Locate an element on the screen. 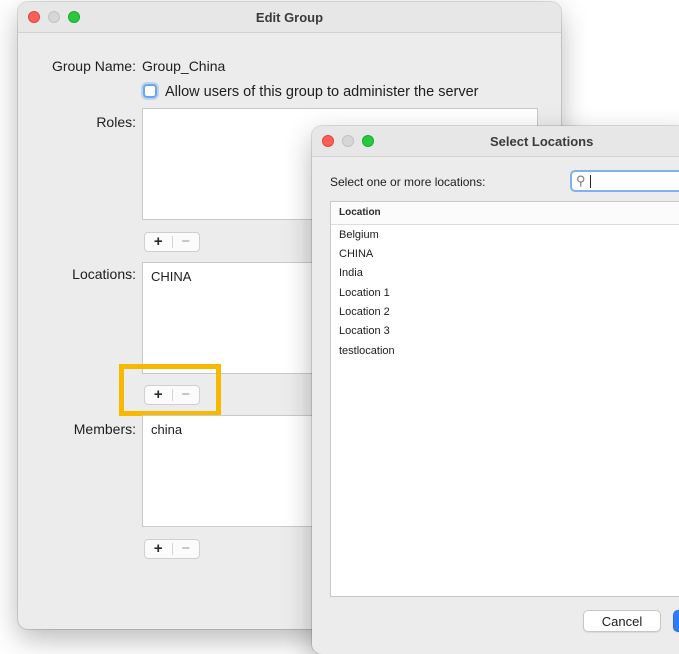 Image resolution: width=679 pixels, height=654 pixels. roles-remove-button: − is located at coordinates (186, 242).